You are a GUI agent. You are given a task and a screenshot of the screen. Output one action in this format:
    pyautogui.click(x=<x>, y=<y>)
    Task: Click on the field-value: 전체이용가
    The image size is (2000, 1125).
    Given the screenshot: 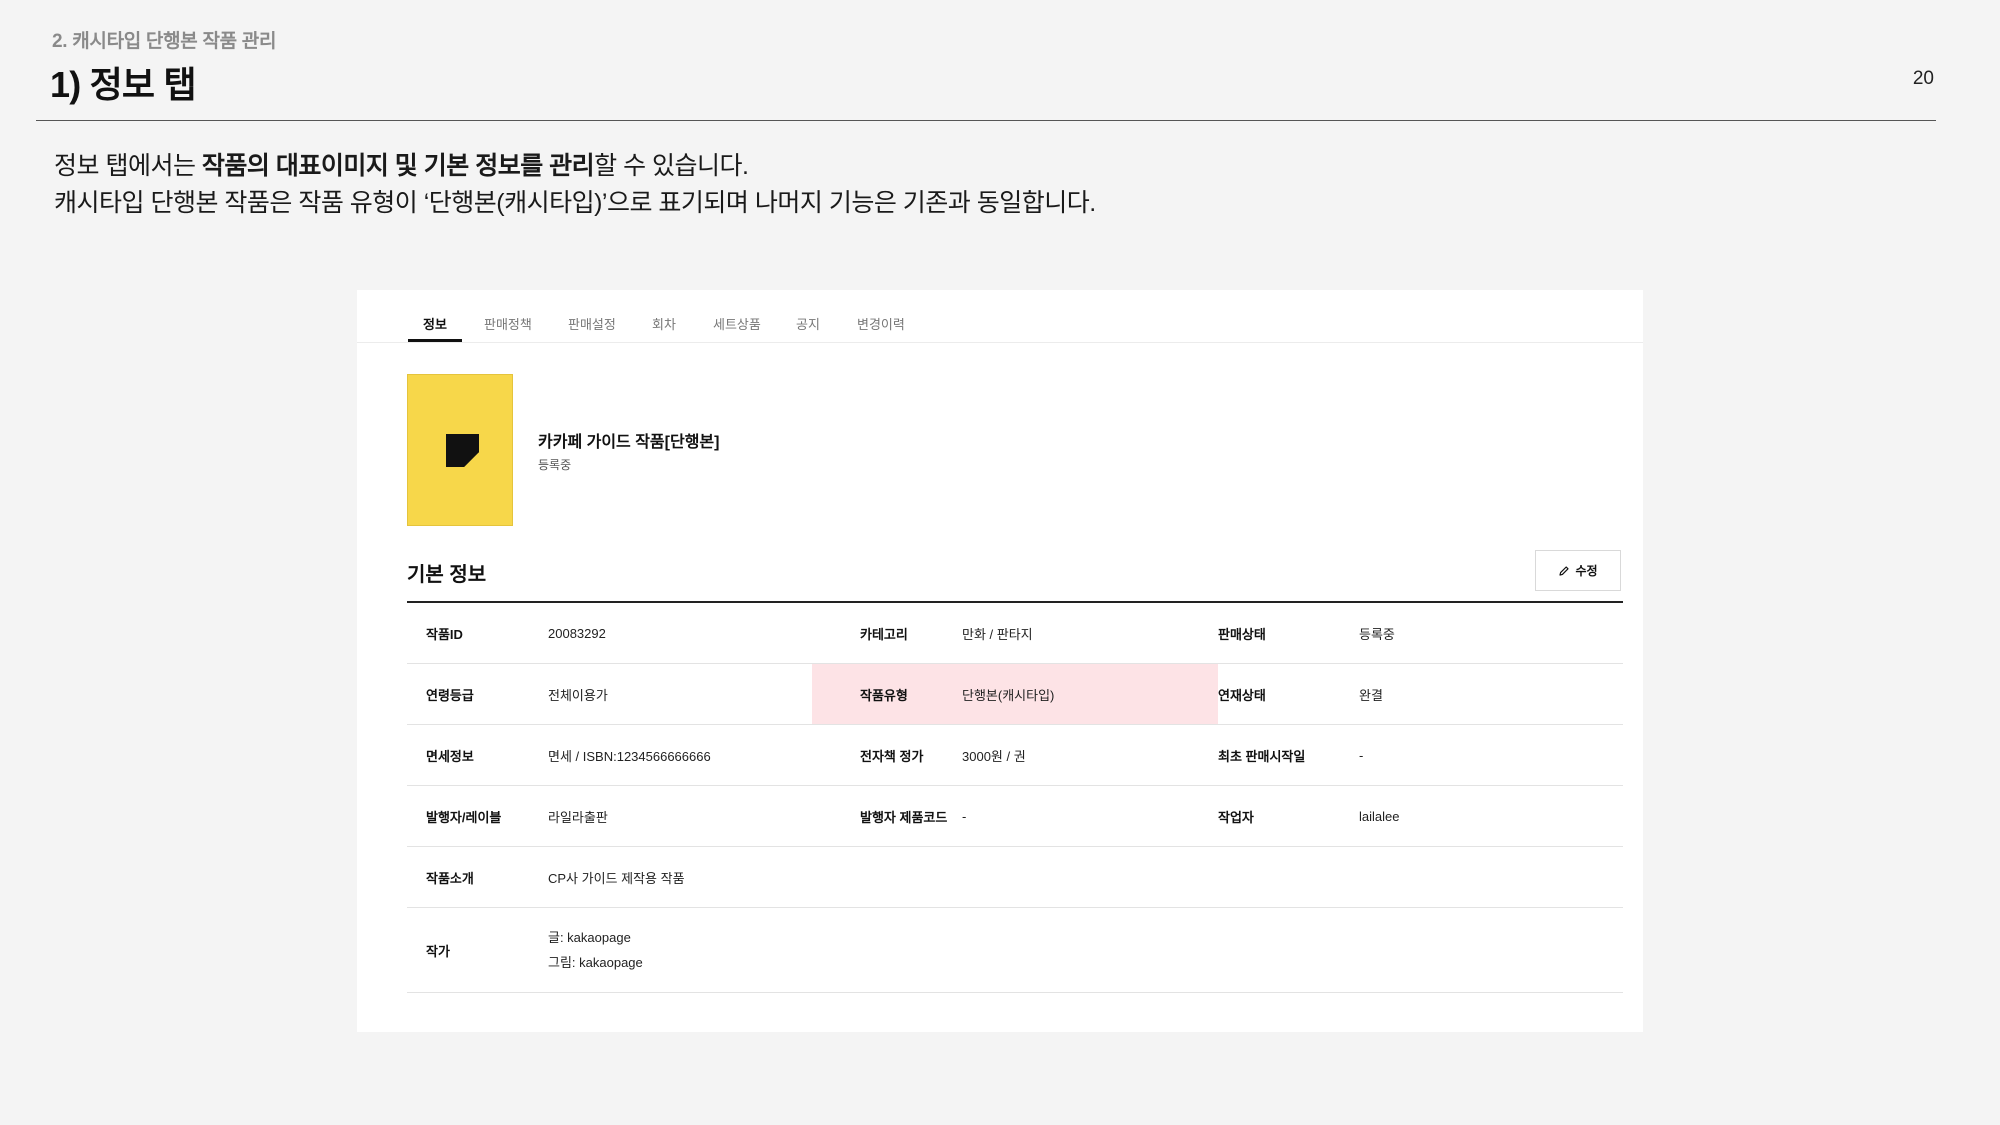 What is the action you would take?
    pyautogui.click(x=680, y=694)
    